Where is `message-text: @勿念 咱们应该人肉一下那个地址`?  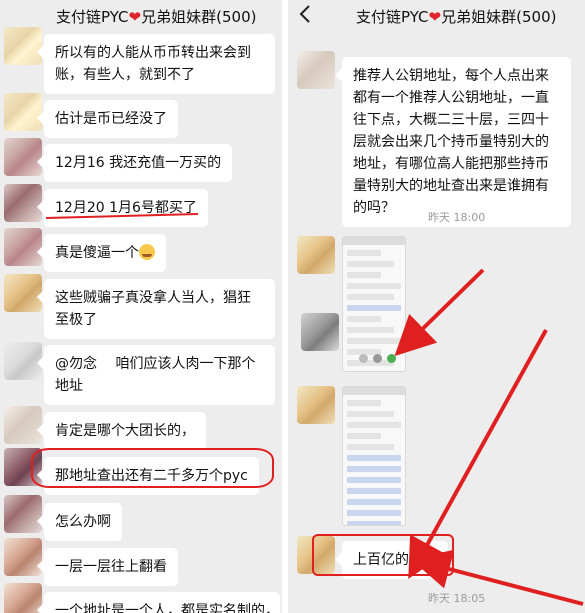
message-text: @勿念 咱们应该人肉一下那个地址 is located at coordinates (155, 375).